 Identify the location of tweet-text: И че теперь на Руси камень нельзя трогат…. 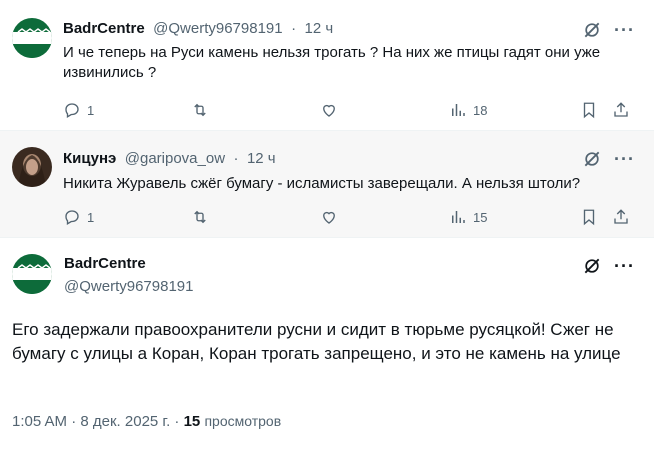
(332, 62).